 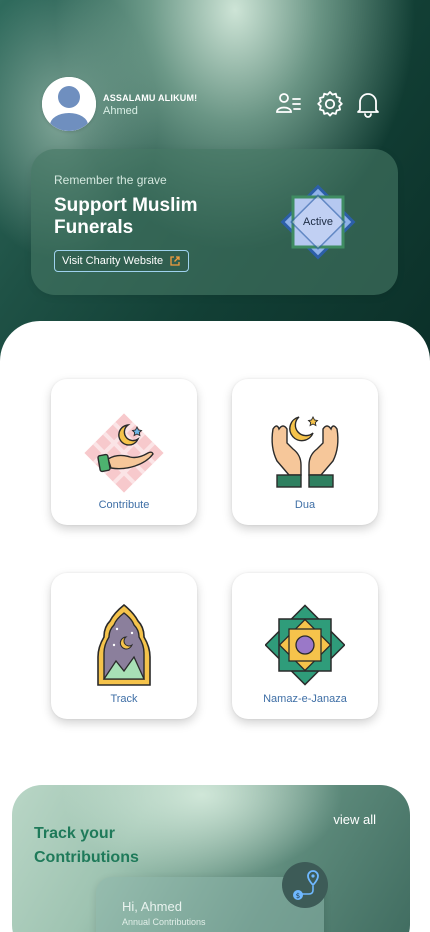 I want to click on card-dua-label: Dua, so click(x=305, y=505).